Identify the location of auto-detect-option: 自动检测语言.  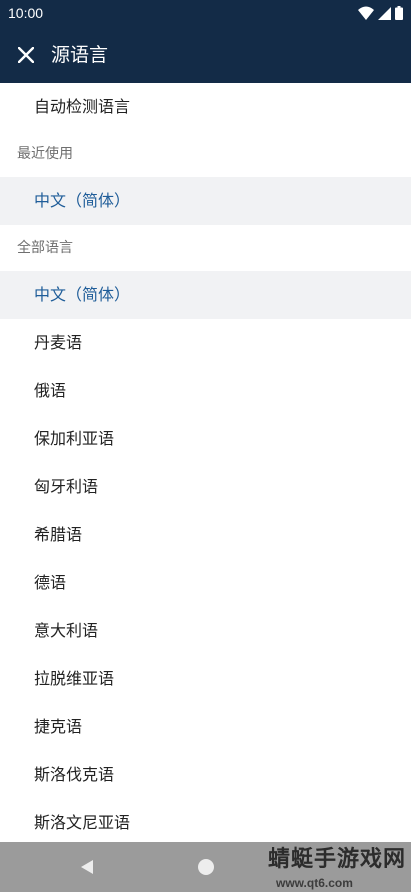
(205, 107).